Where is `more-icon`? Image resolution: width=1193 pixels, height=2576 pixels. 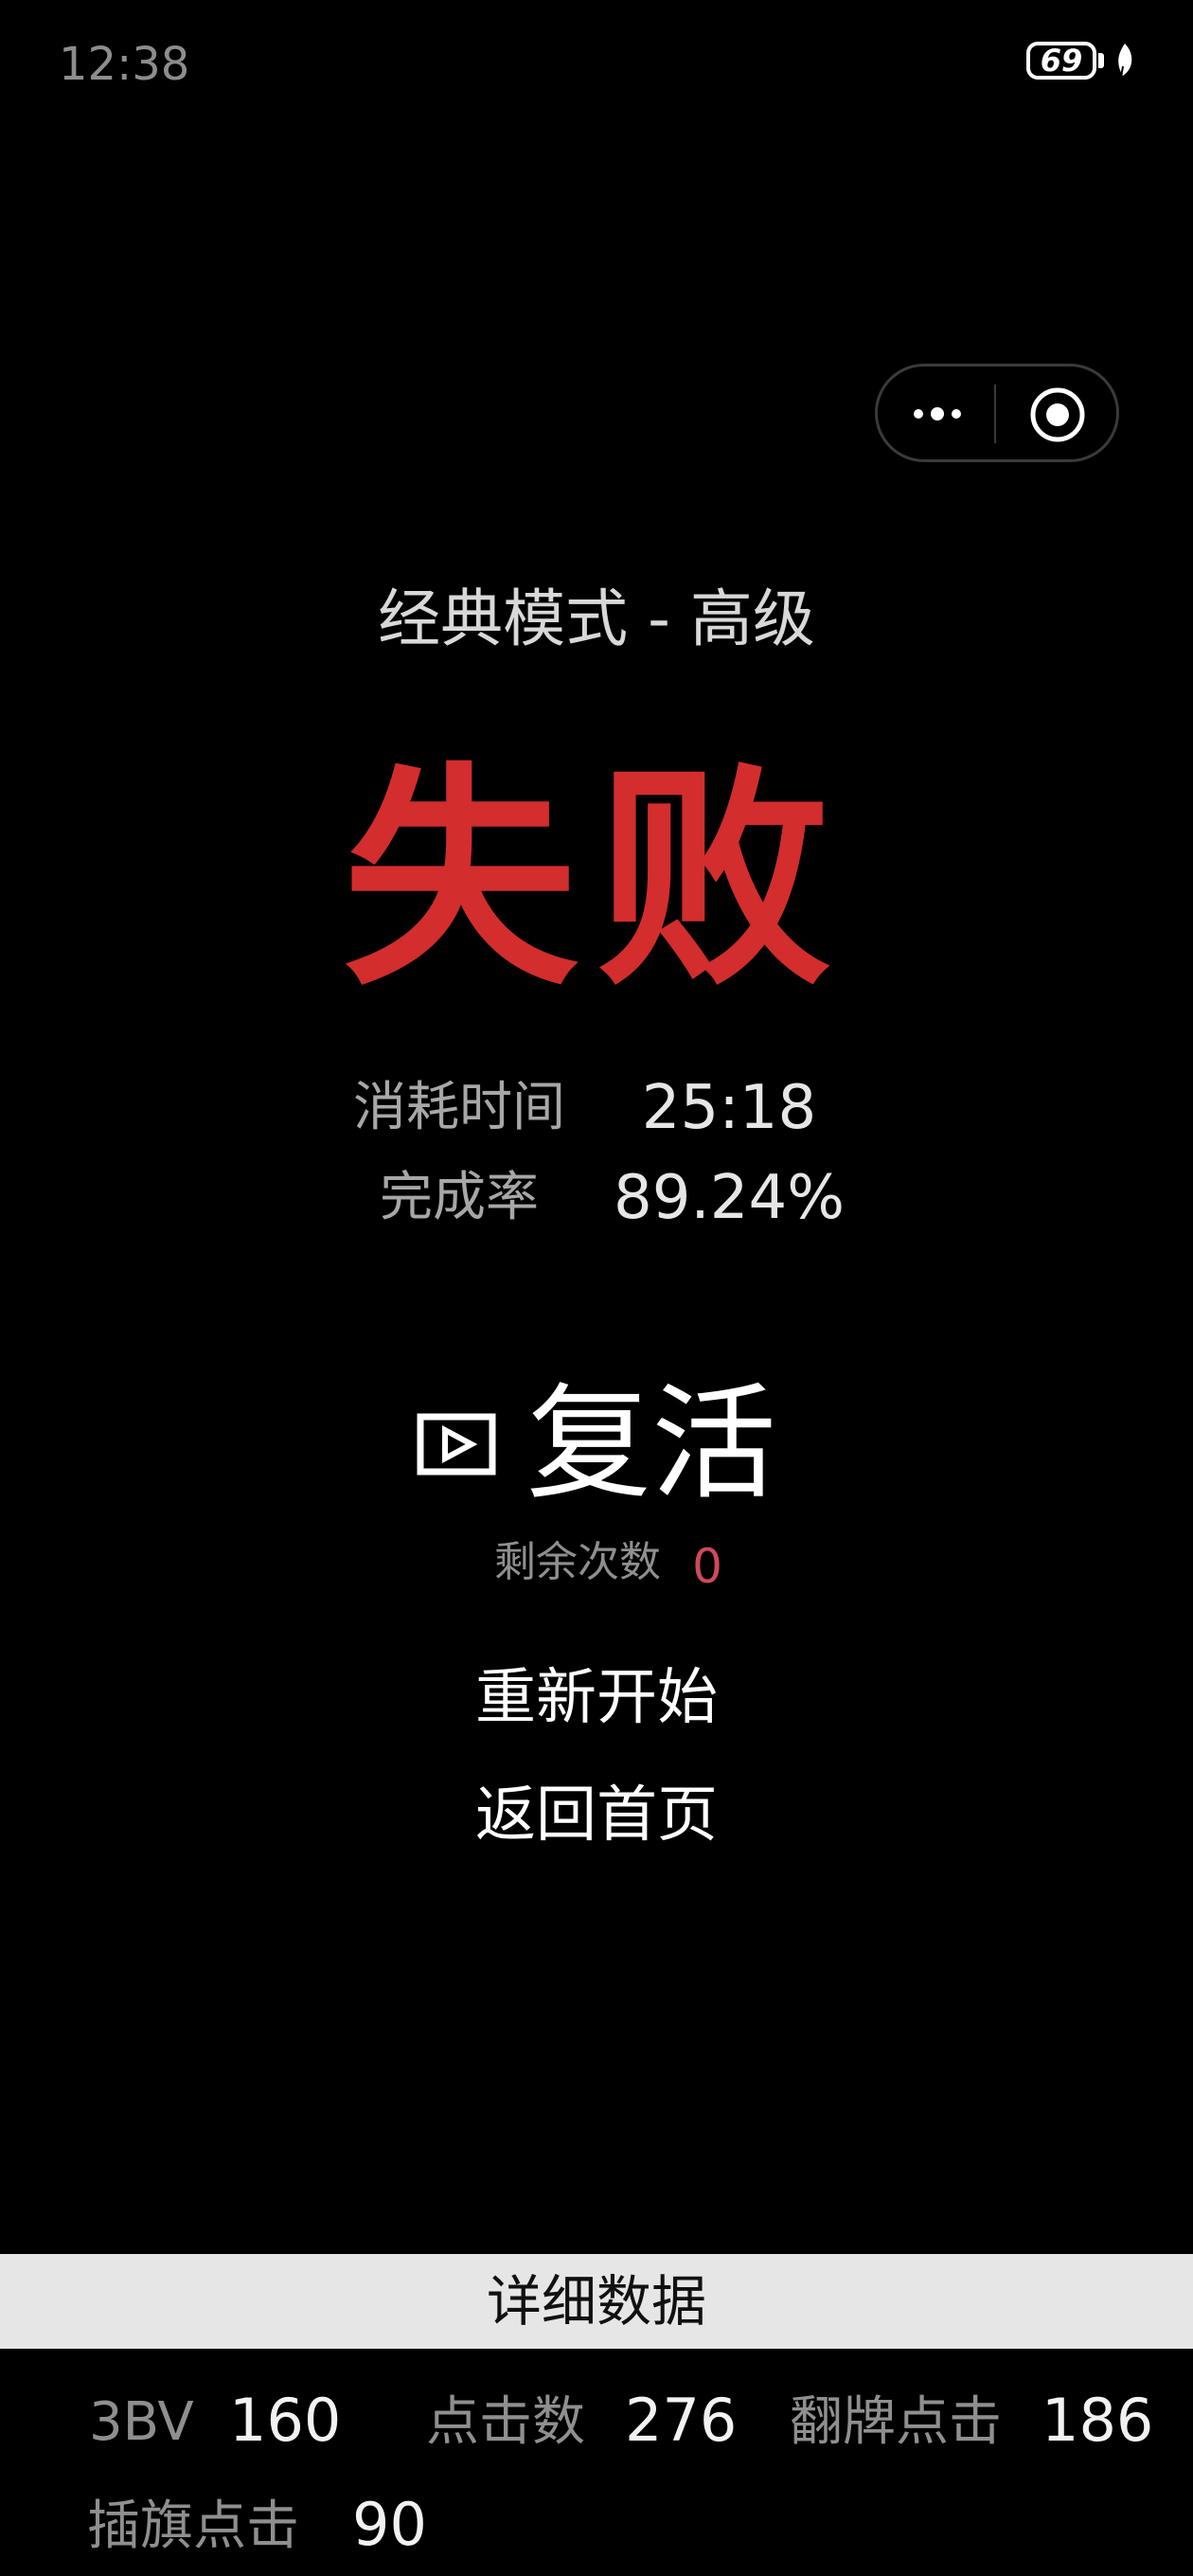 more-icon is located at coordinates (937, 414).